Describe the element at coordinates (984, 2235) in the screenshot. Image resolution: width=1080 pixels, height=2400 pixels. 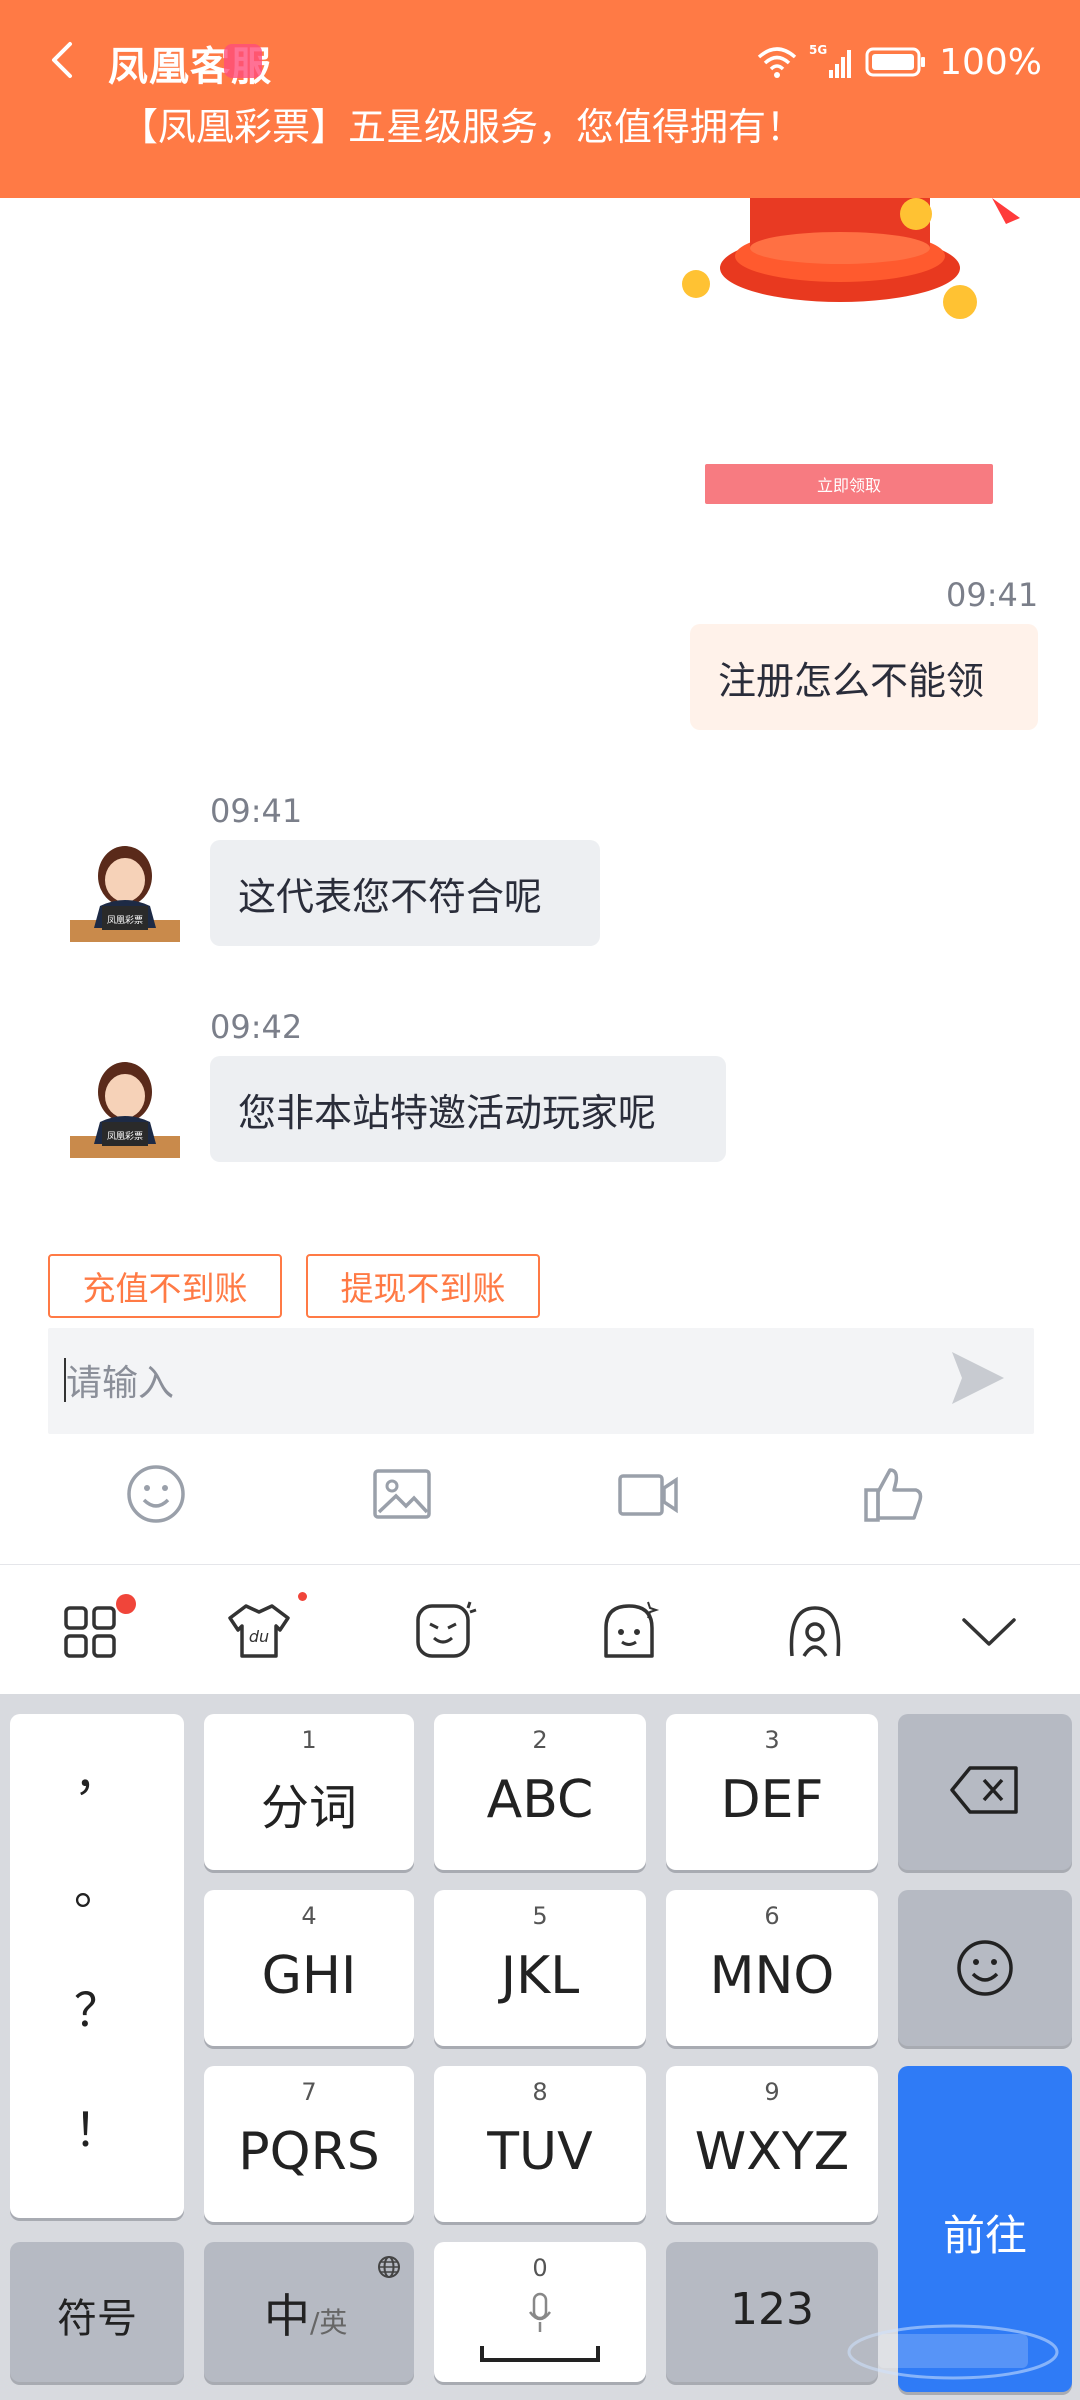
I see `go-key-label: 前往` at that location.